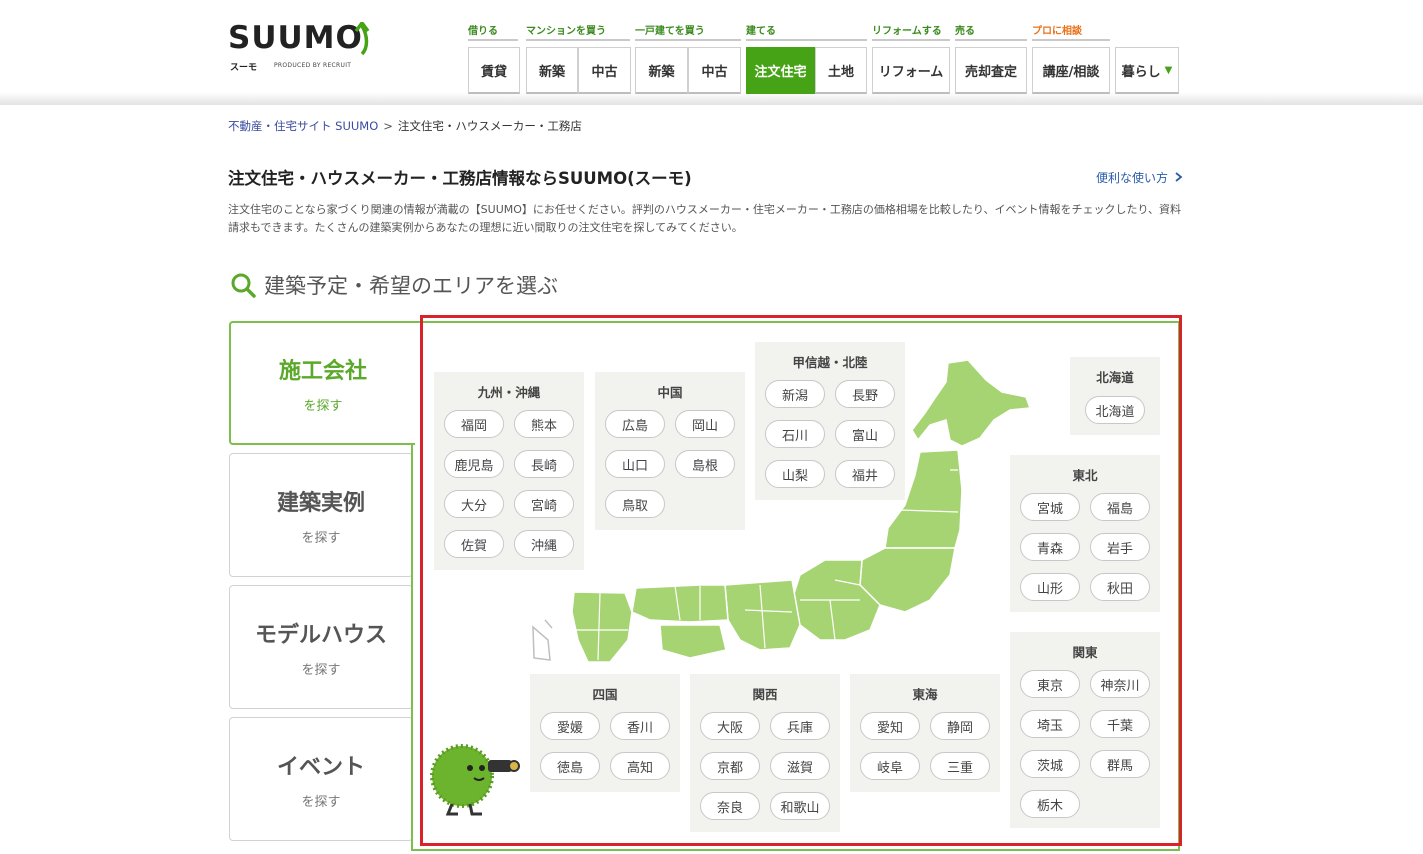 The width and height of the screenshot is (1423, 854). I want to click on pref-button-kanagawa: 神奈川, so click(1120, 684).